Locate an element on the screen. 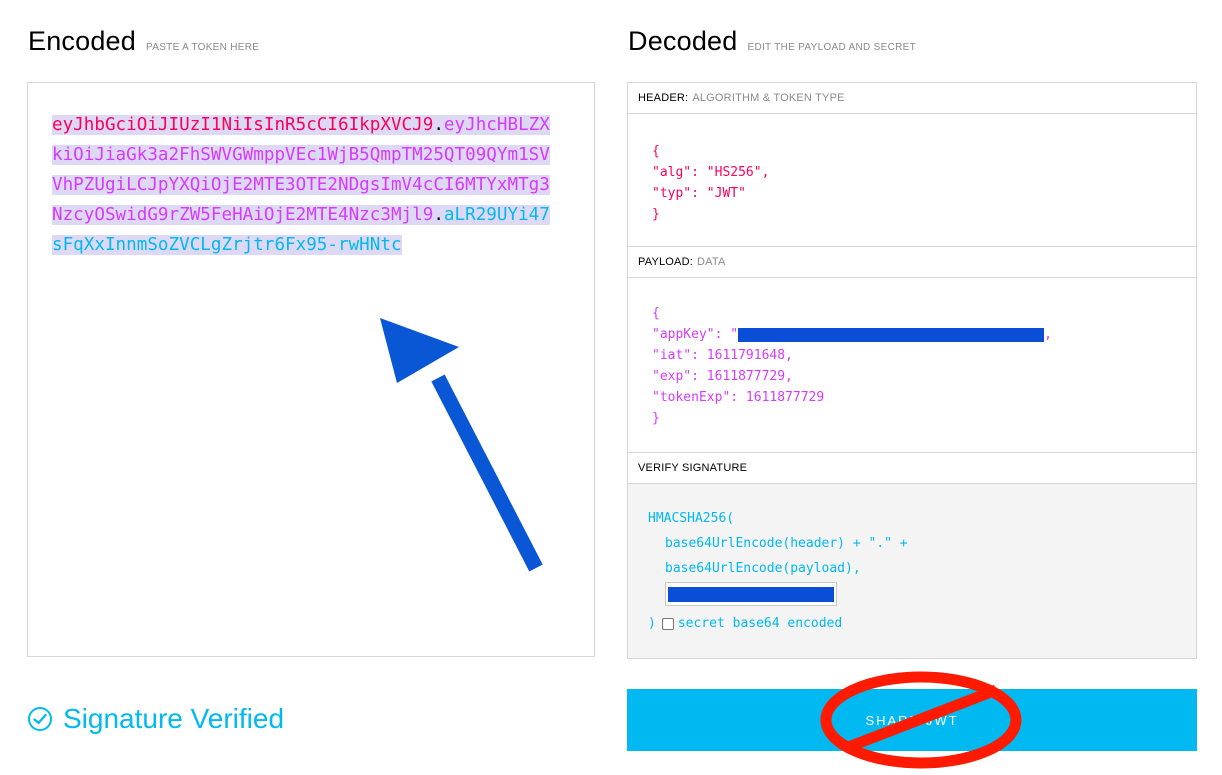 The height and width of the screenshot is (775, 1222). secret-base64-label: secret base64 encoded is located at coordinates (760, 623).